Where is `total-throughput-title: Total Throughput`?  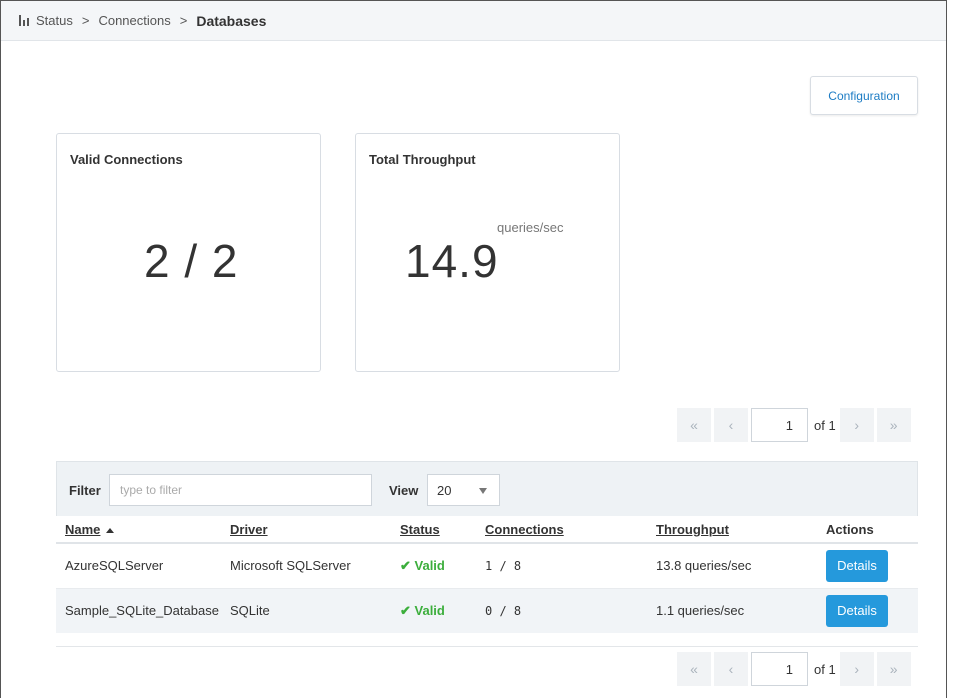
total-throughput-title: Total Throughput is located at coordinates (422, 159).